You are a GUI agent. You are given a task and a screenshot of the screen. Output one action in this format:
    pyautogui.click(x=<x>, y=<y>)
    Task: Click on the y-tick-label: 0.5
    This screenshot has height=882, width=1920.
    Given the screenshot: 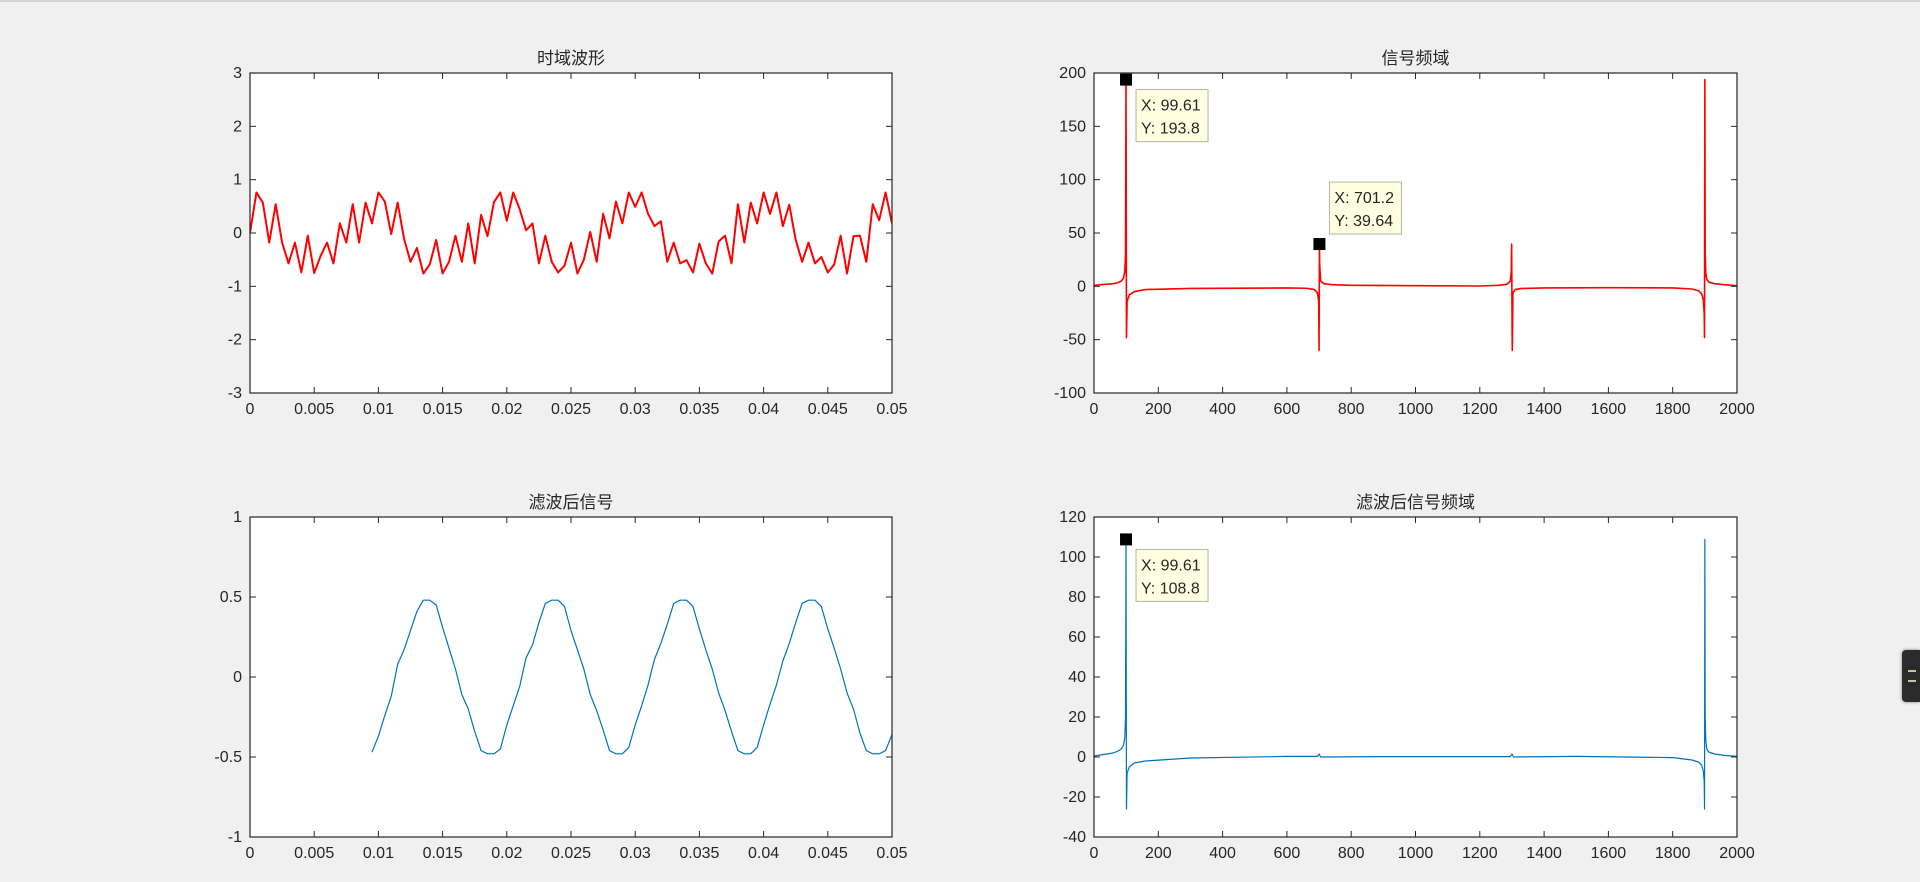 What is the action you would take?
    pyautogui.click(x=231, y=597)
    